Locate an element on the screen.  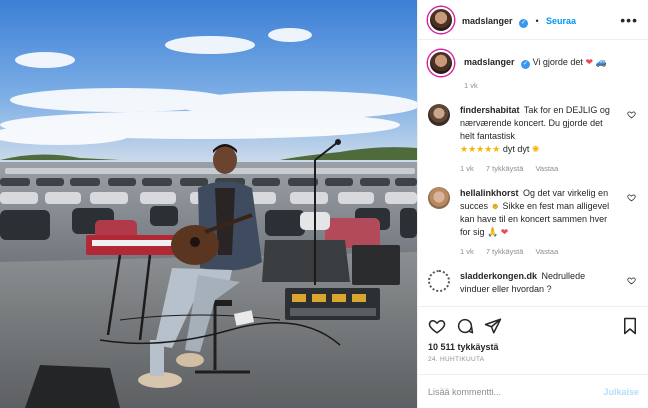
sun-emoji-icon: ✺ is located at coordinates (535, 149).